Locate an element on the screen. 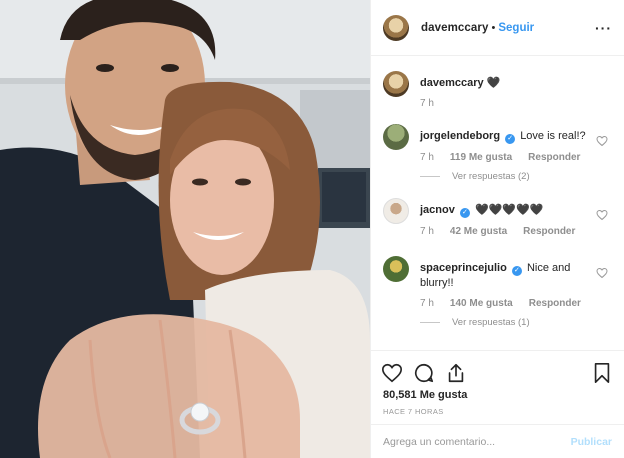  comment-likes: 119 Me gusta is located at coordinates (481, 157).